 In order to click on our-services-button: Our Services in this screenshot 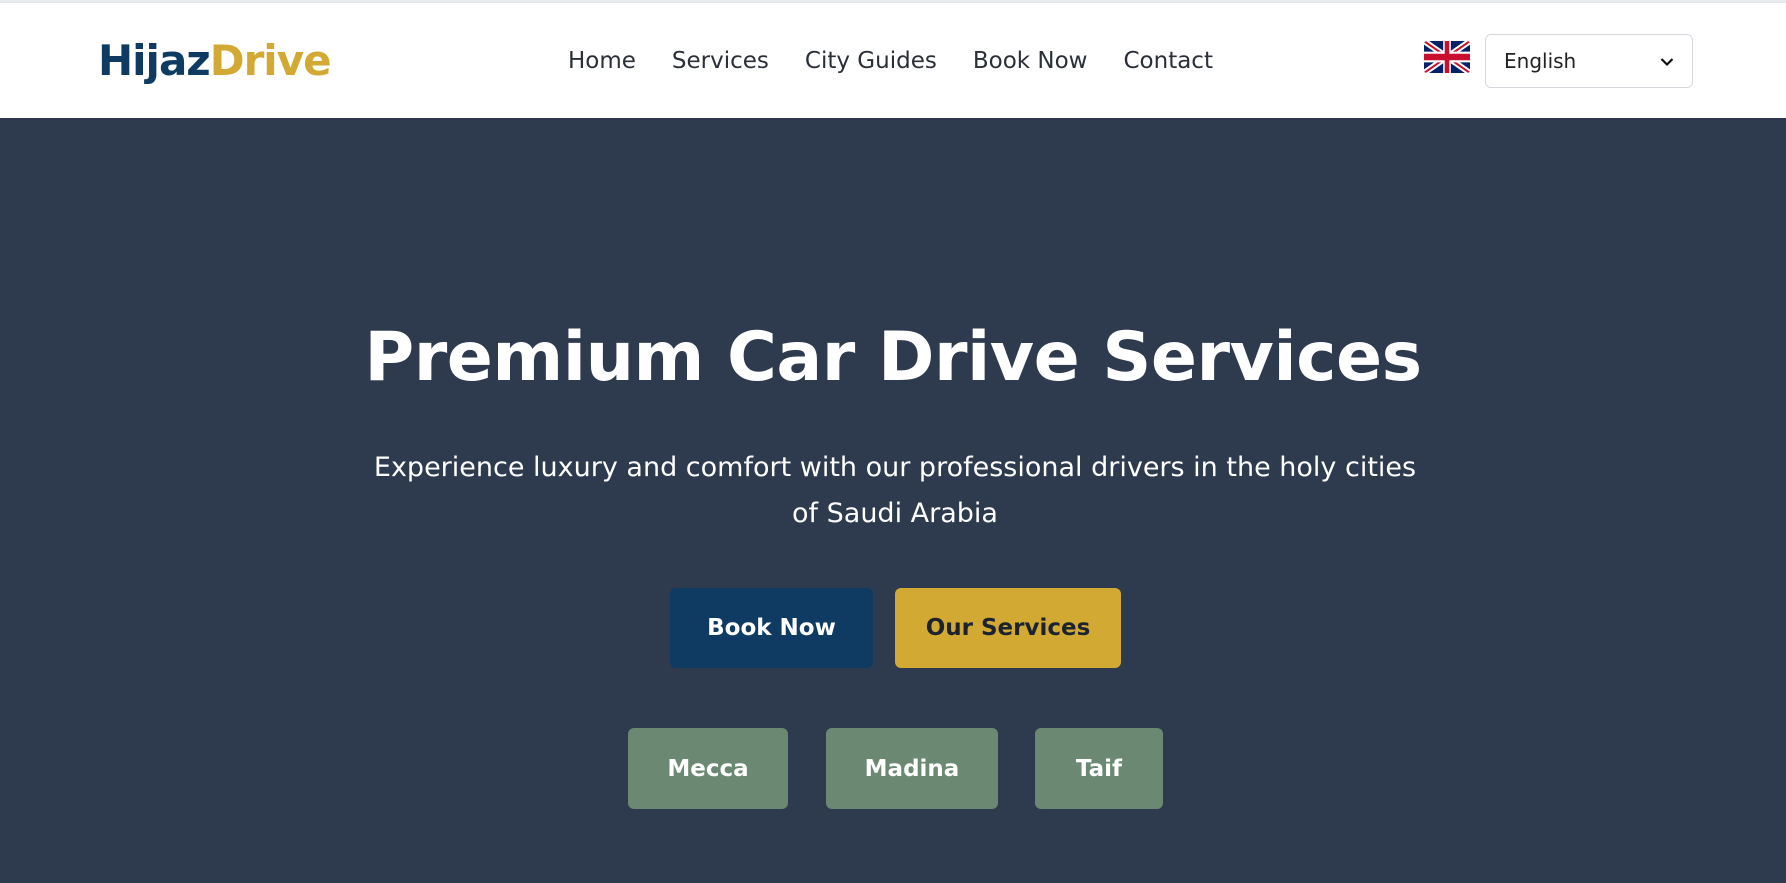, I will do `click(1008, 628)`.